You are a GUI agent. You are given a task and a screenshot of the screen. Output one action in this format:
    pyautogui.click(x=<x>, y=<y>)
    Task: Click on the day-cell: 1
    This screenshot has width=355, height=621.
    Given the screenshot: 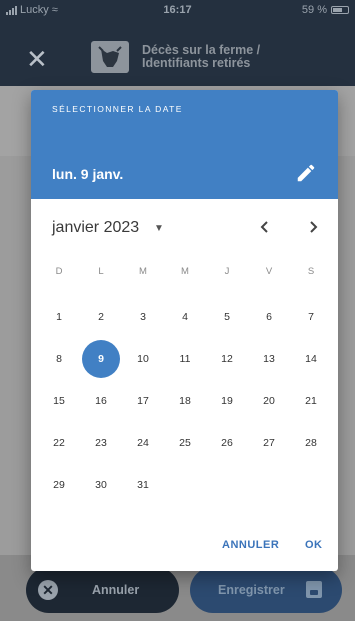 What is the action you would take?
    pyautogui.click(x=59, y=317)
    